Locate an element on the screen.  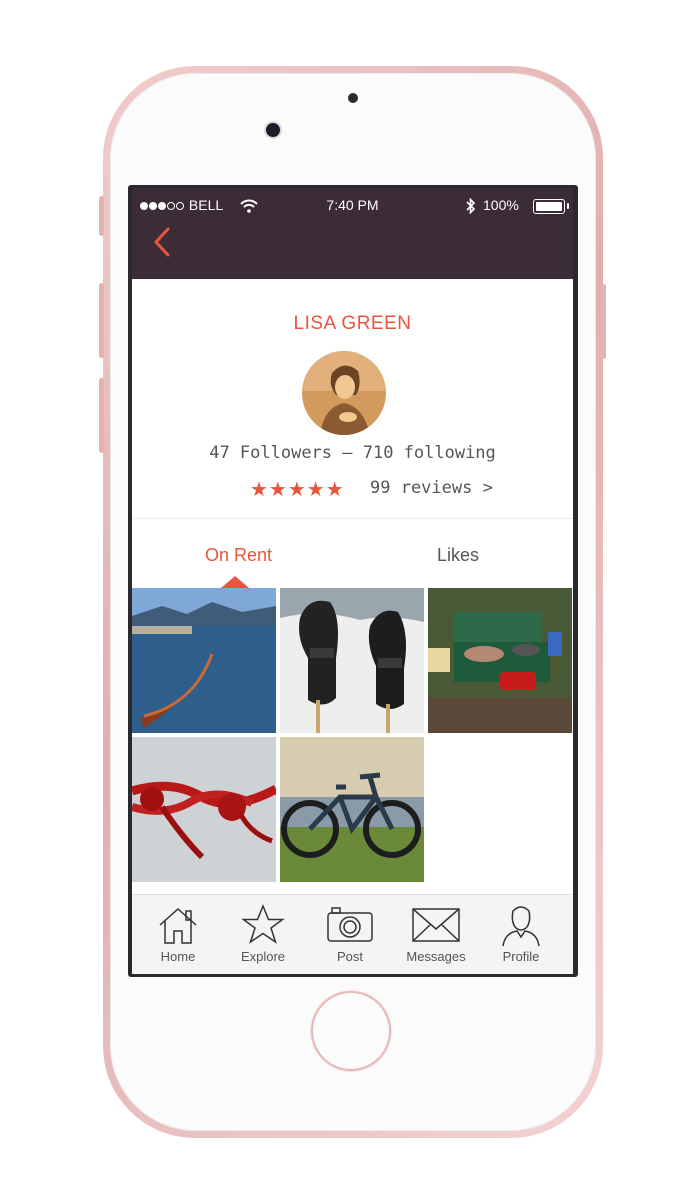
tab-likes: Likes is located at coordinates (458, 555).